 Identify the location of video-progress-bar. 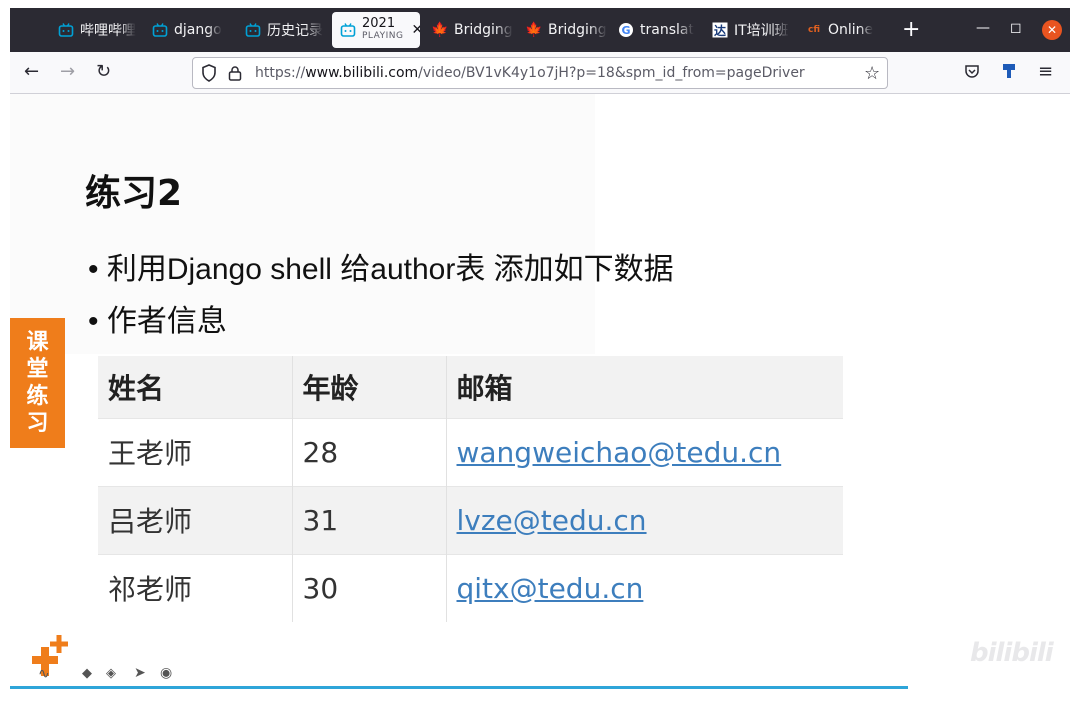
(459, 687).